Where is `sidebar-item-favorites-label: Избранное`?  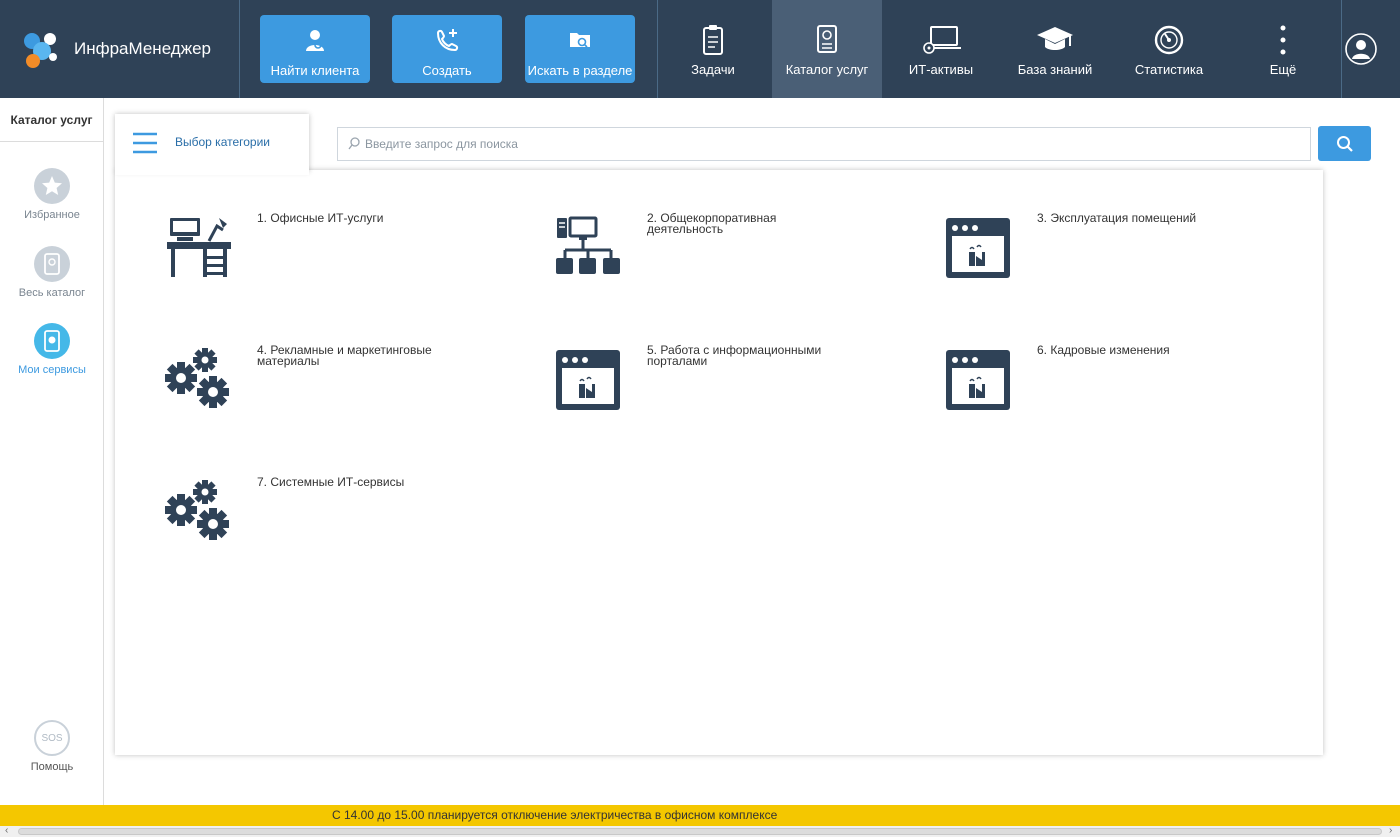 sidebar-item-favorites-label: Избранное is located at coordinates (52, 215).